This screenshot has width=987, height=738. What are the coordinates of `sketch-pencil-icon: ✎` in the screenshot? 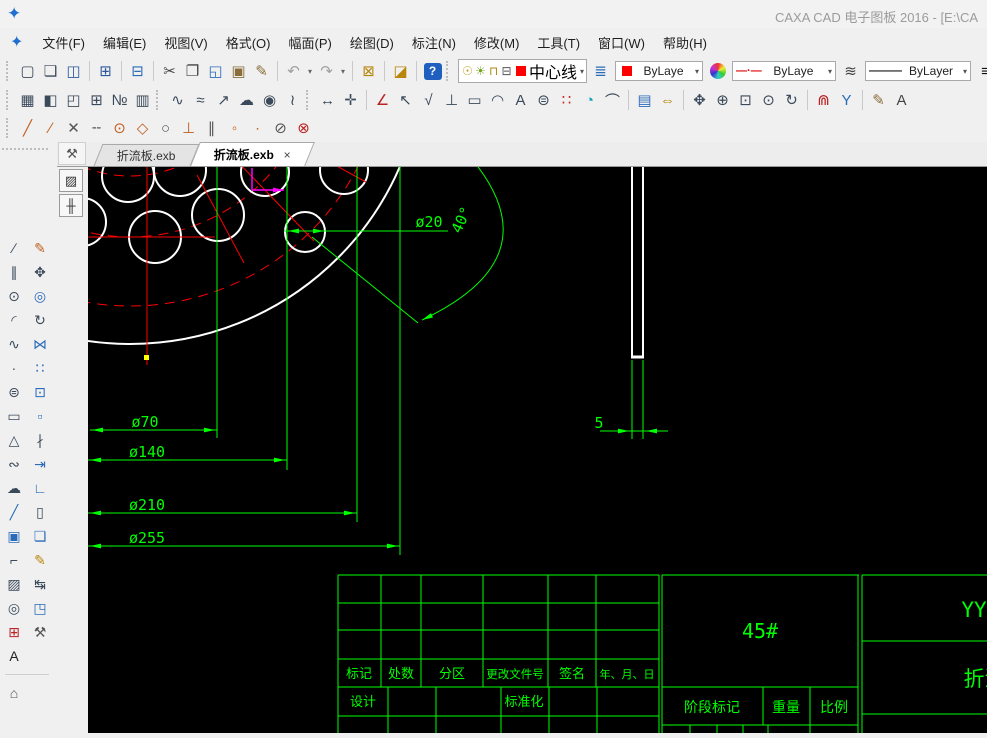 It's located at (878, 100).